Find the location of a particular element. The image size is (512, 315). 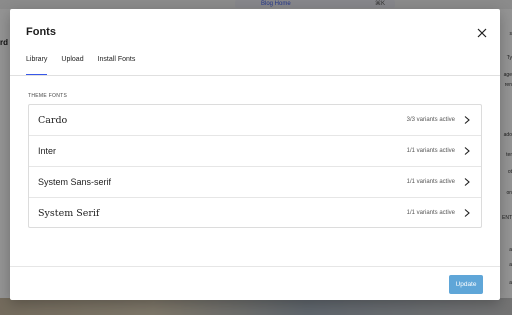

close-icon is located at coordinates (482, 33).